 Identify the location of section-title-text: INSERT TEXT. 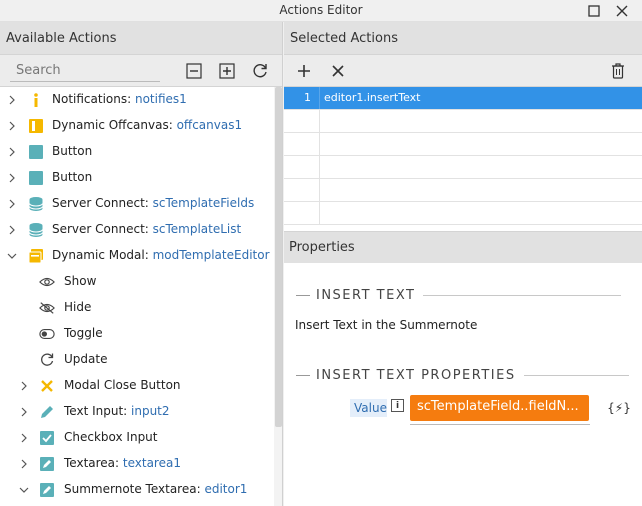
(366, 295).